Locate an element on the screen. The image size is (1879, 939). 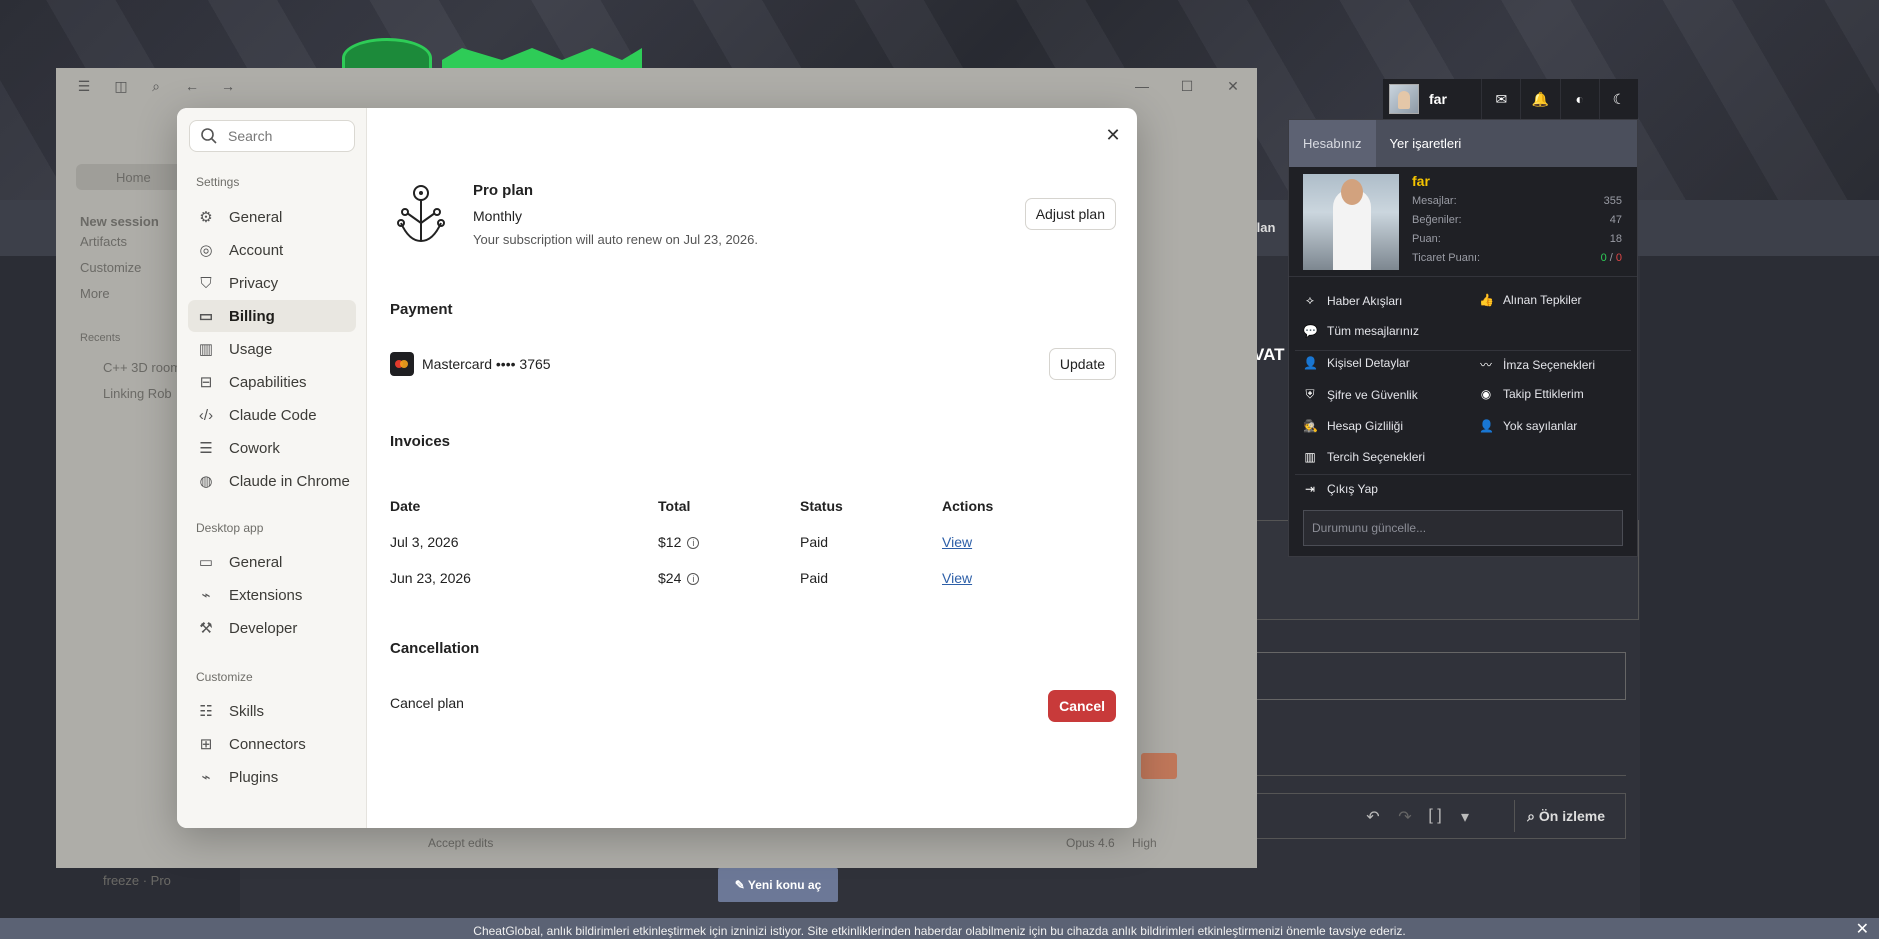
update-payment-button: Update is located at coordinates (1082, 364).